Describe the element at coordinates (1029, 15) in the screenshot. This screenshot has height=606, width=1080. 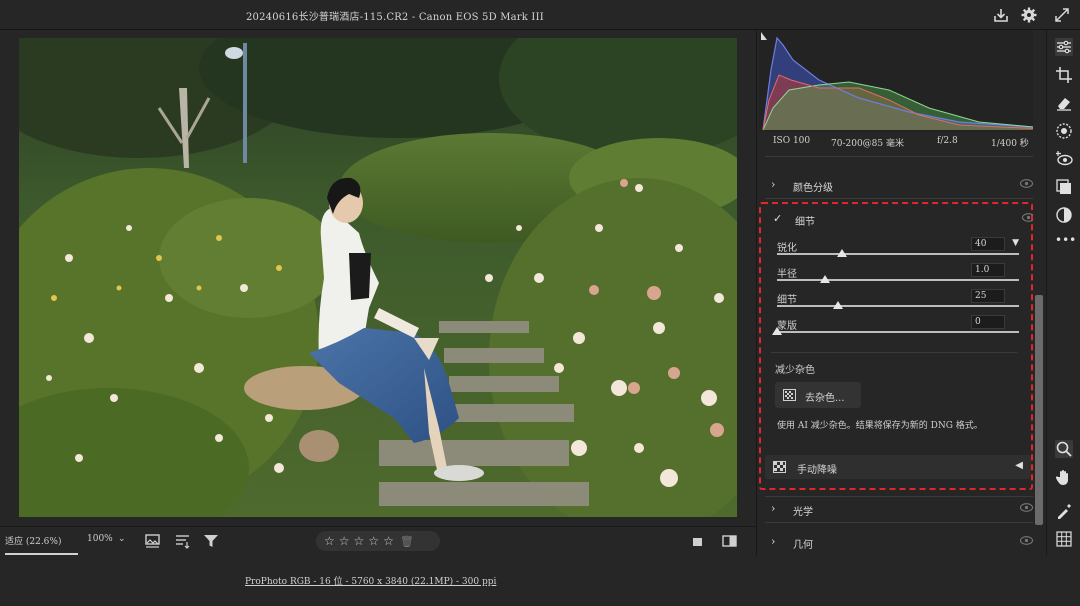
I see `gear-icon` at that location.